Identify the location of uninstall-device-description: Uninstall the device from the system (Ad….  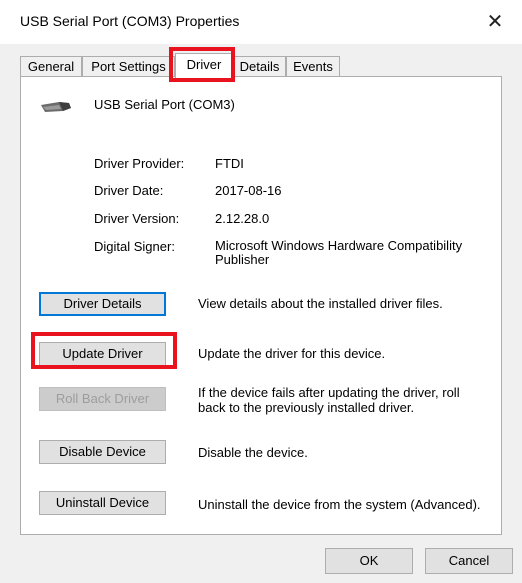
(339, 504).